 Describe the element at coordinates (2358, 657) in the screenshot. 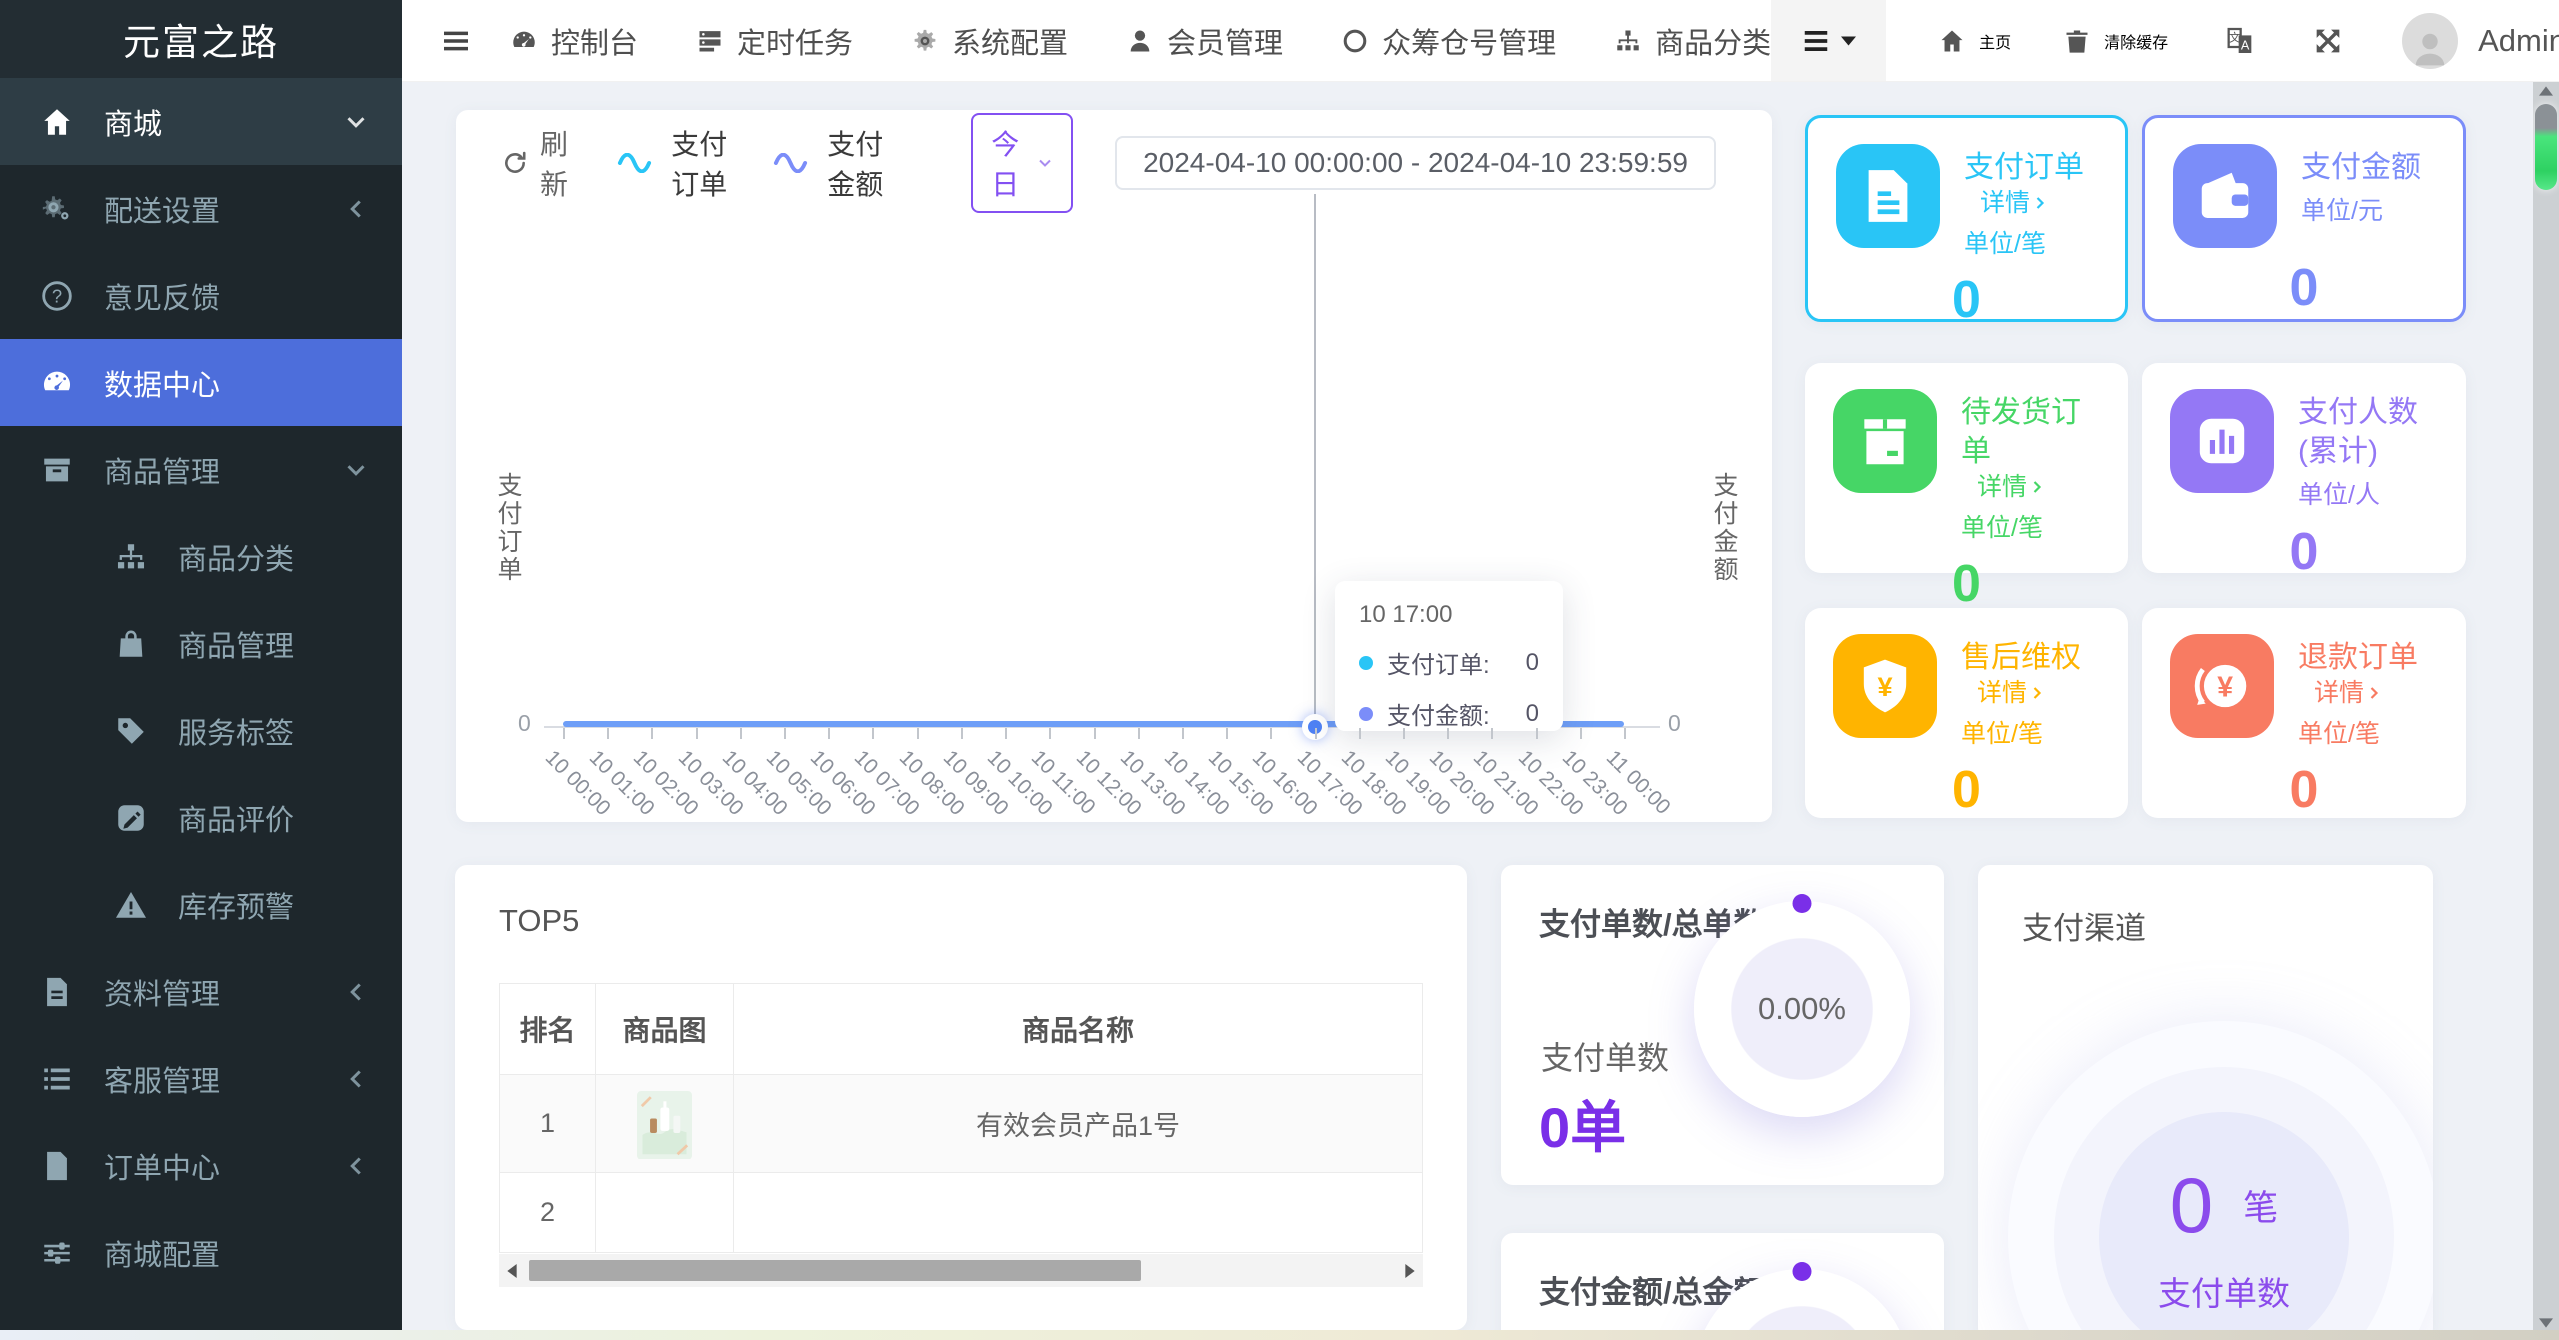

I see `stat-card-title: 退款订单` at that location.